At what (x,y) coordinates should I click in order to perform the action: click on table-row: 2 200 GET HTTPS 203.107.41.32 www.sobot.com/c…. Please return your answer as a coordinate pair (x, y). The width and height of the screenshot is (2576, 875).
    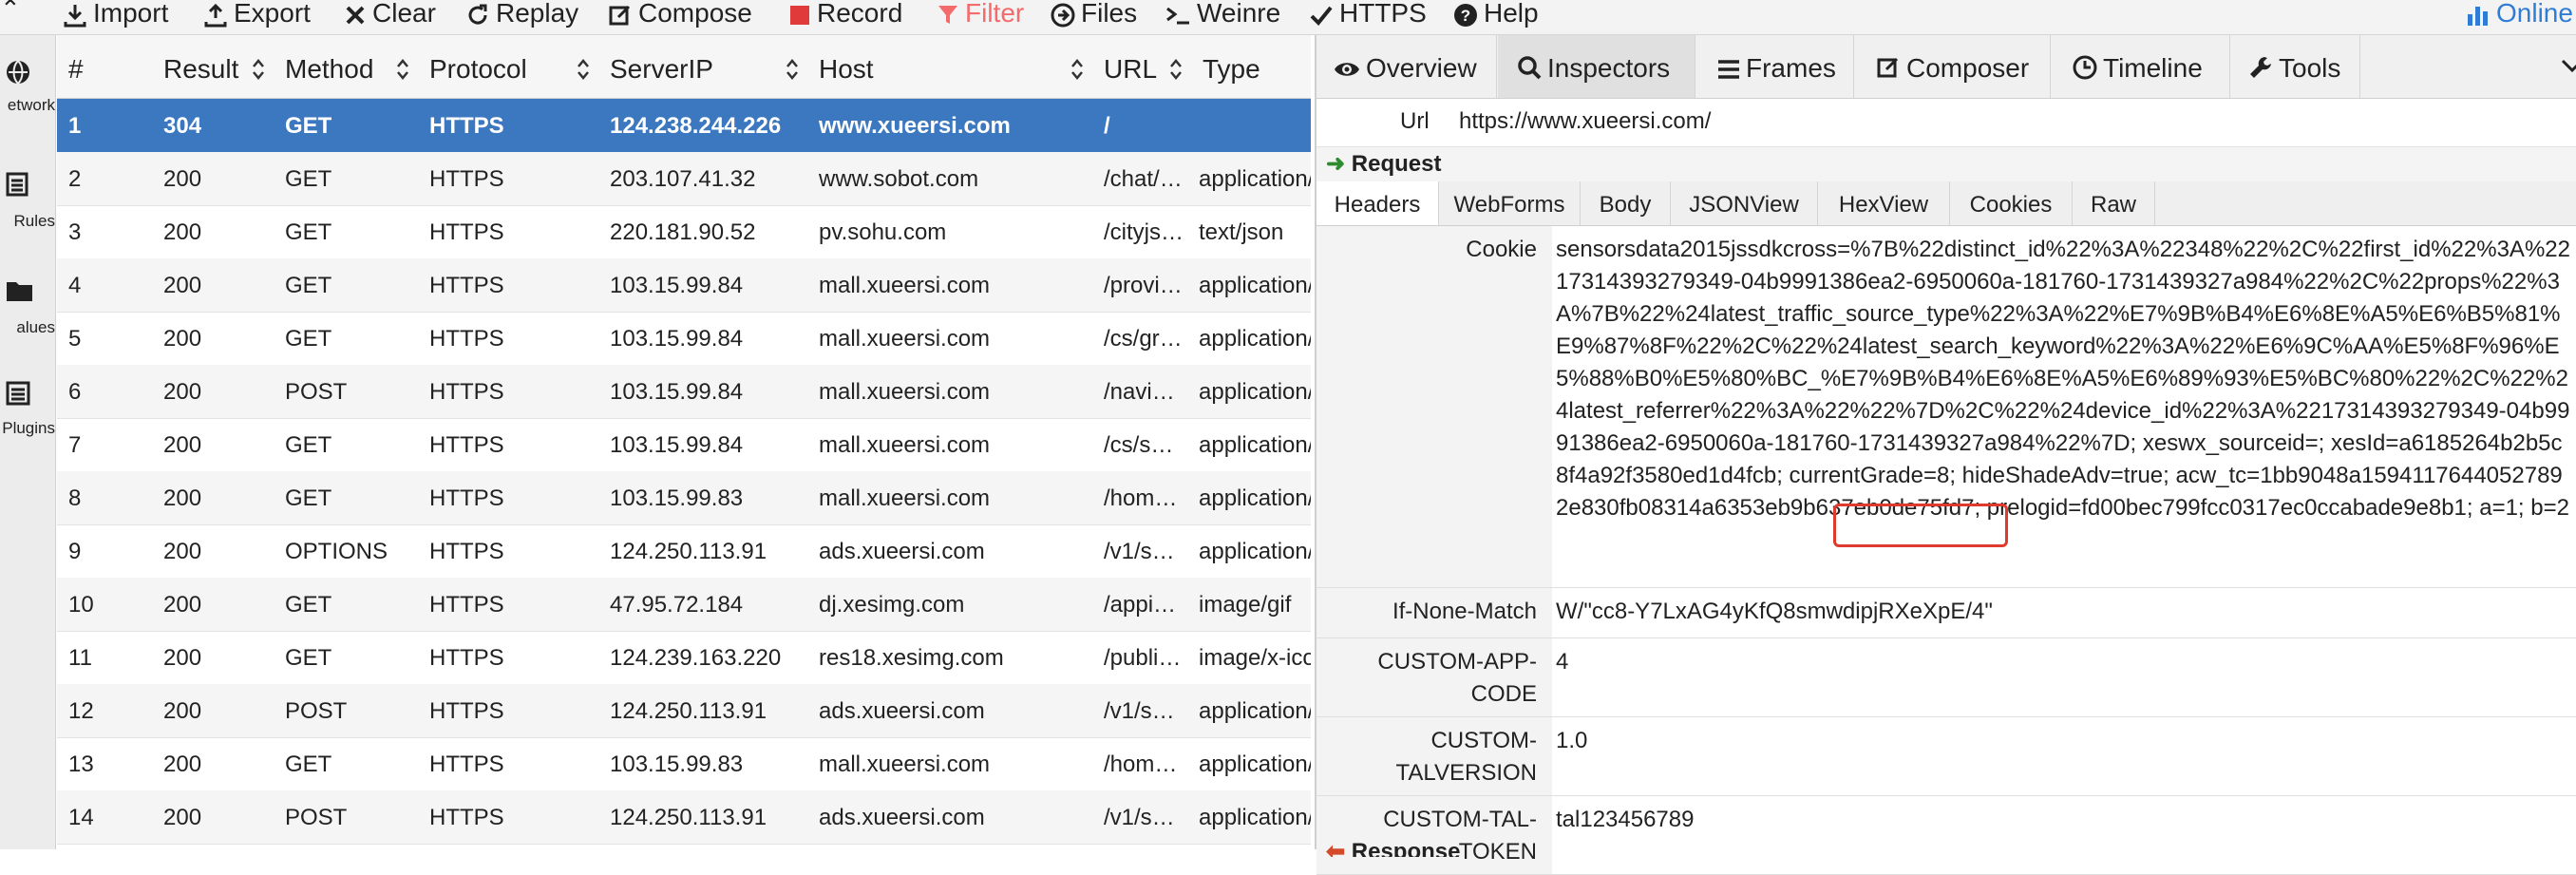
    Looking at the image, I should click on (684, 179).